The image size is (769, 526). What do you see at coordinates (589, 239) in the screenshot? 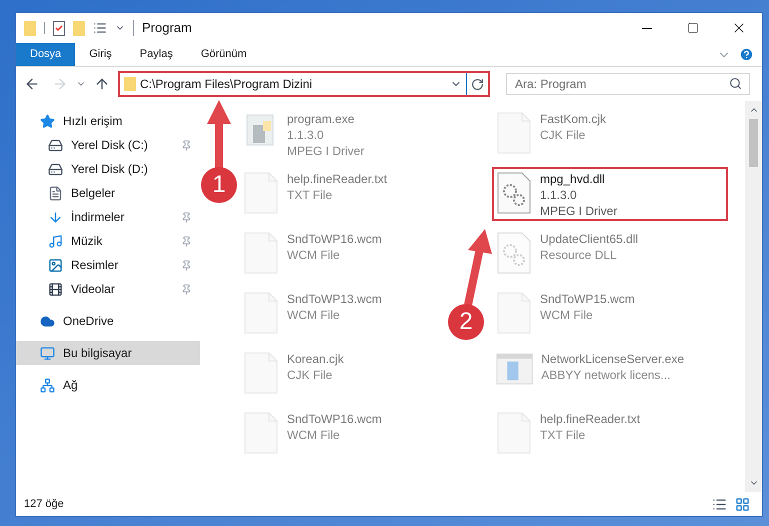
I see `file-name: UpdateClient65.dll` at bounding box center [589, 239].